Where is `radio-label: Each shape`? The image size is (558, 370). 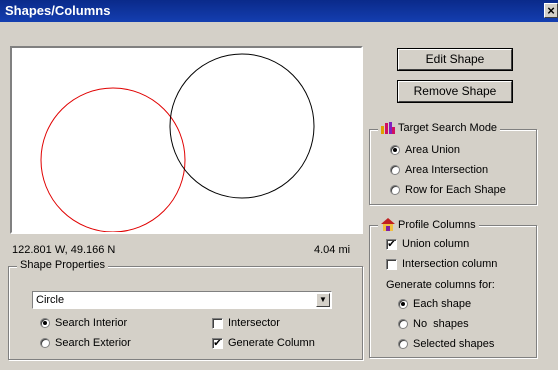 radio-label: Each shape is located at coordinates (442, 304).